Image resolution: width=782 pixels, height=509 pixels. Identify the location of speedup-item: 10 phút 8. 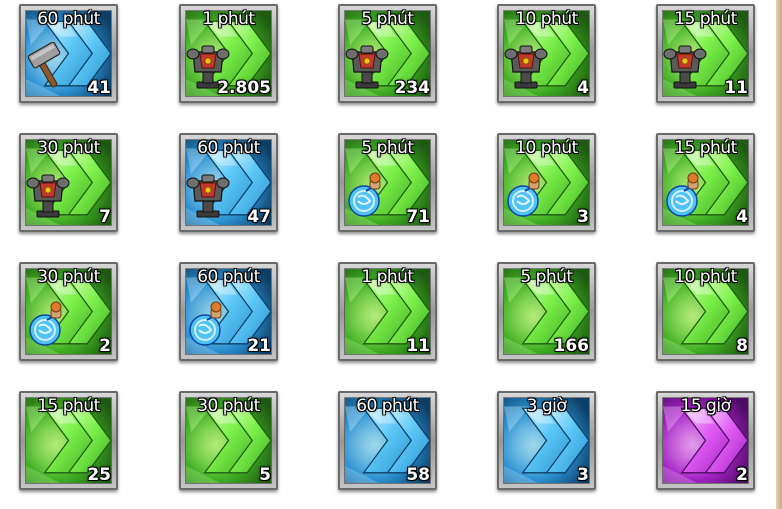
(705, 311).